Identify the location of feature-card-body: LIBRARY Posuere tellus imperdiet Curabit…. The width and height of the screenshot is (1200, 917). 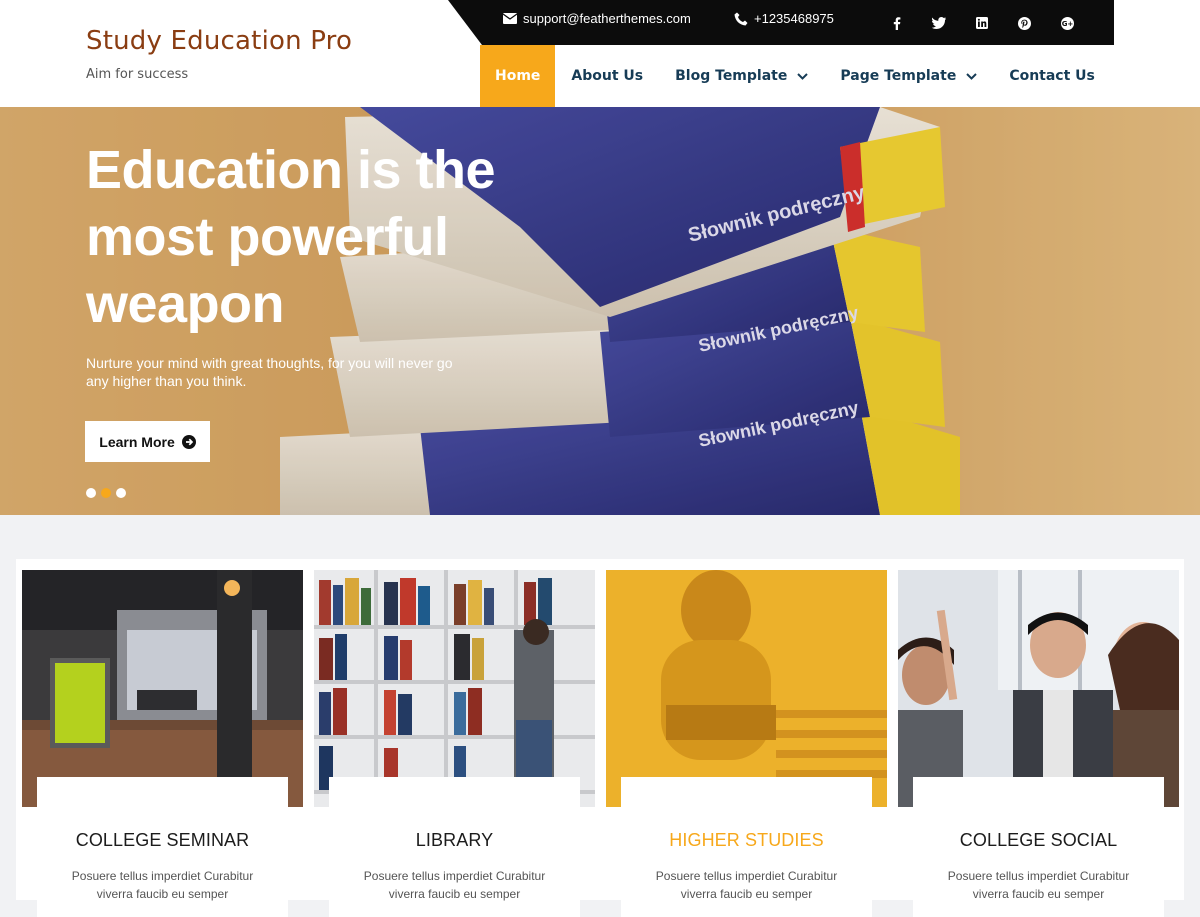
(454, 847).